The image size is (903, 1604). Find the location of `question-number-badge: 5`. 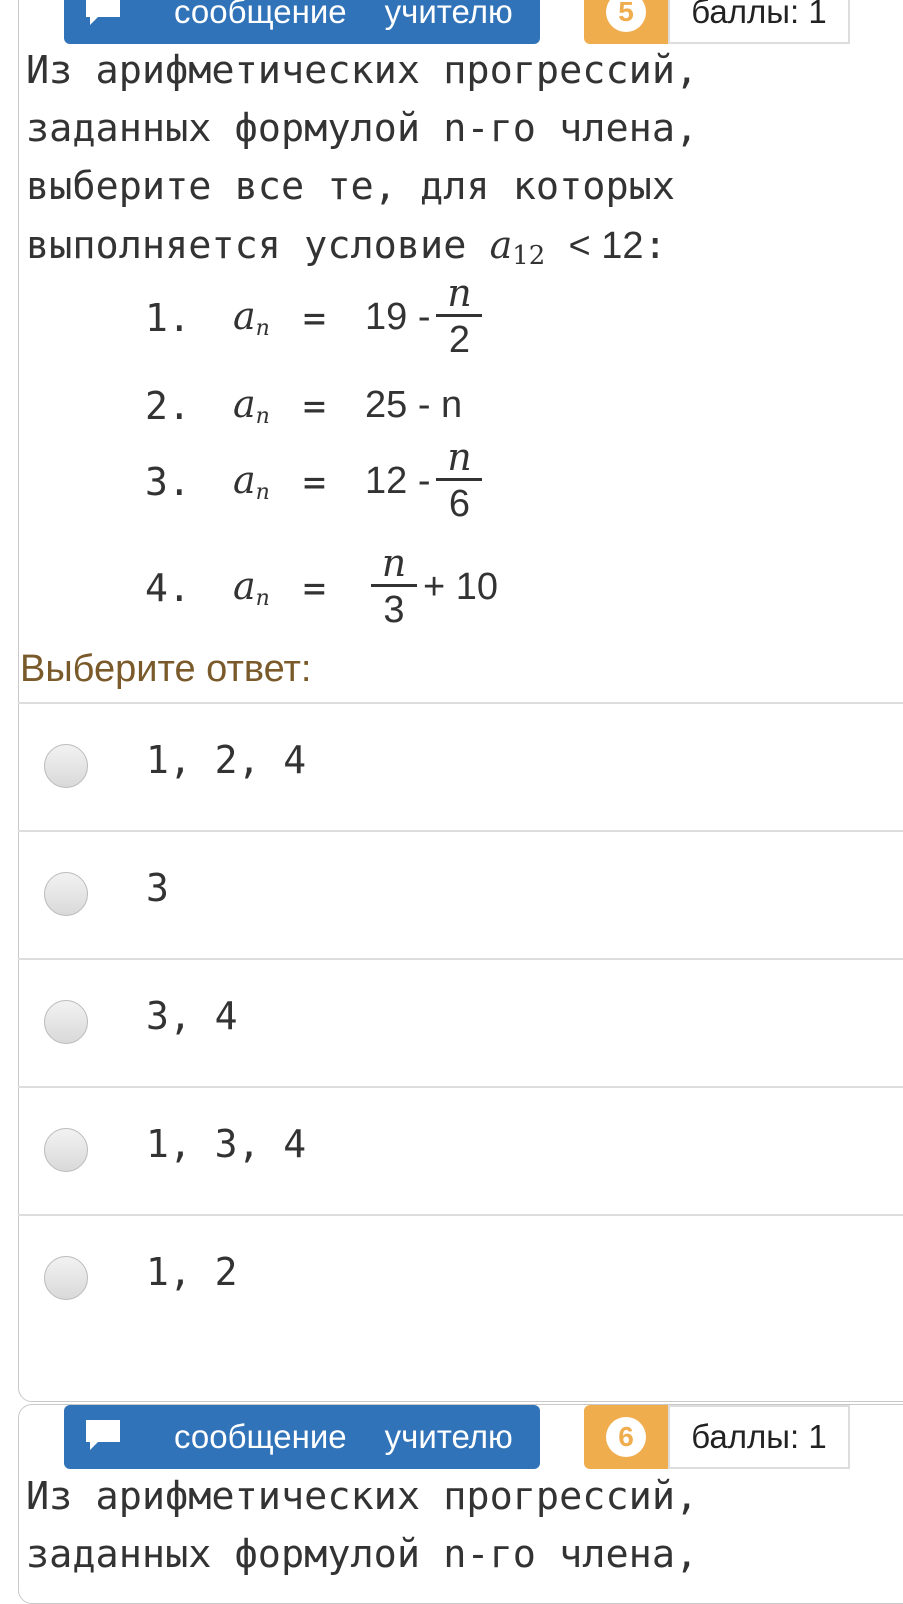

question-number-badge: 5 is located at coordinates (626, 22).